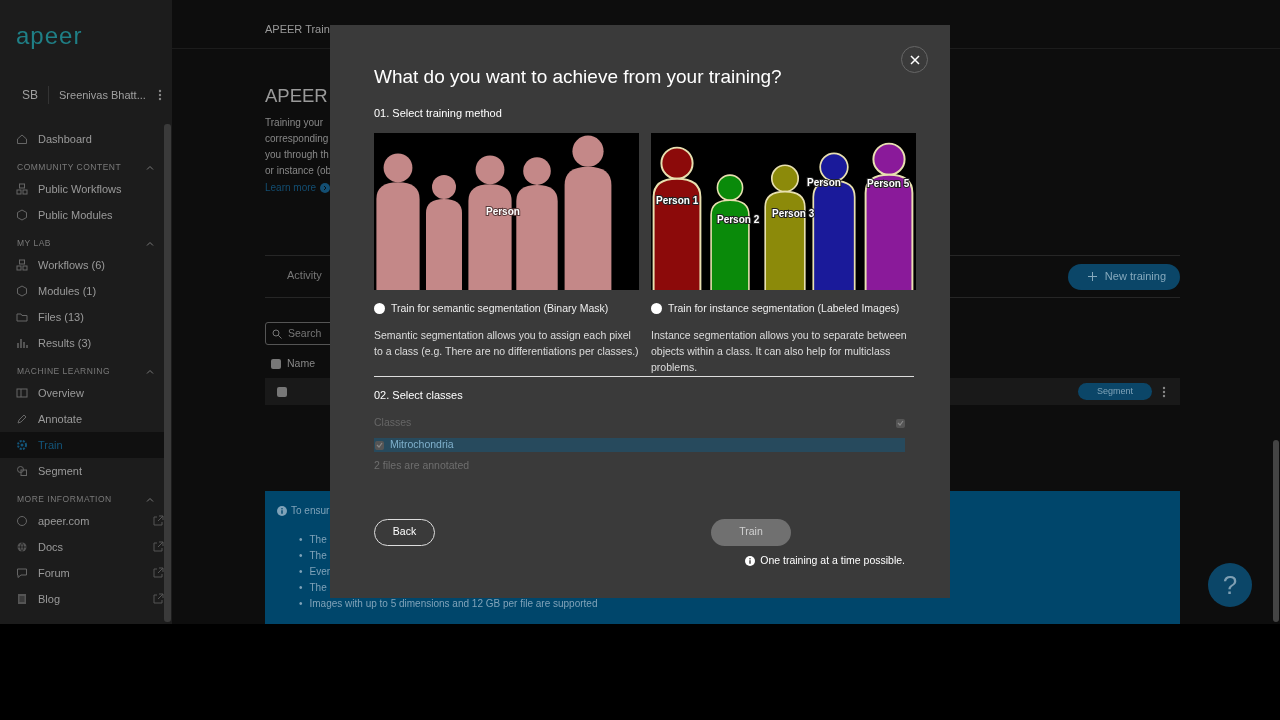  Describe the element at coordinates (35, 243) in the screenshot. I see `section-heading: MY LAB` at that location.